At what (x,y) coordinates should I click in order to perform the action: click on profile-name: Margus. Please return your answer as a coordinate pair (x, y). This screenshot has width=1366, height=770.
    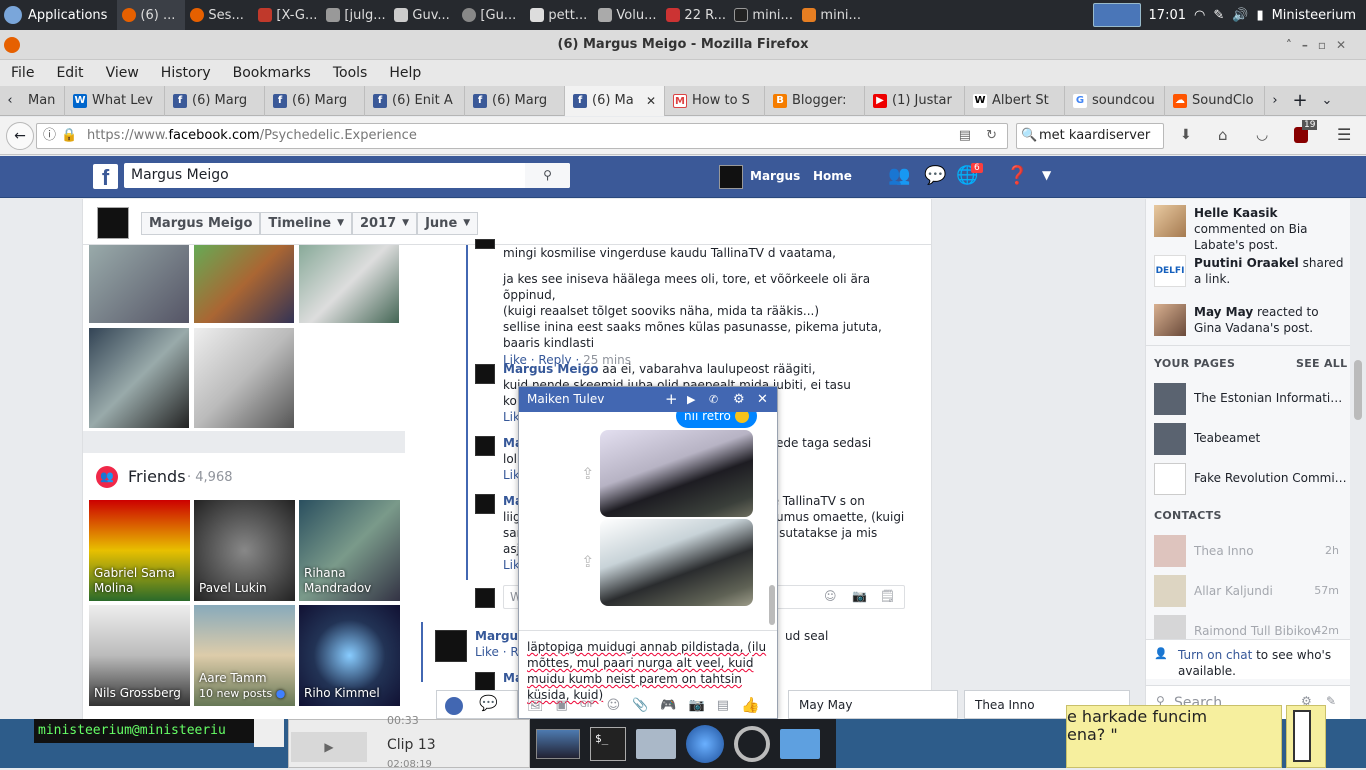
    Looking at the image, I should click on (775, 176).